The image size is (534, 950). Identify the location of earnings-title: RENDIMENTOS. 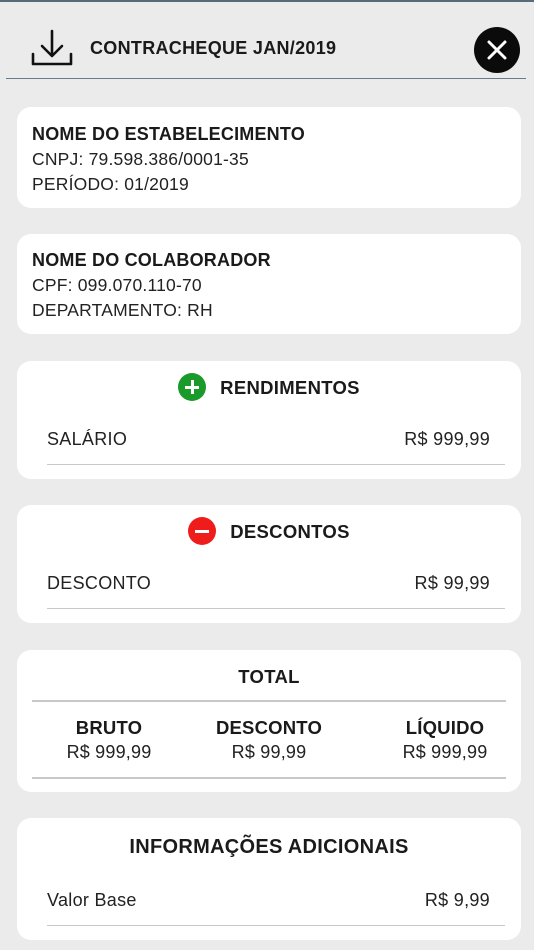
(290, 387).